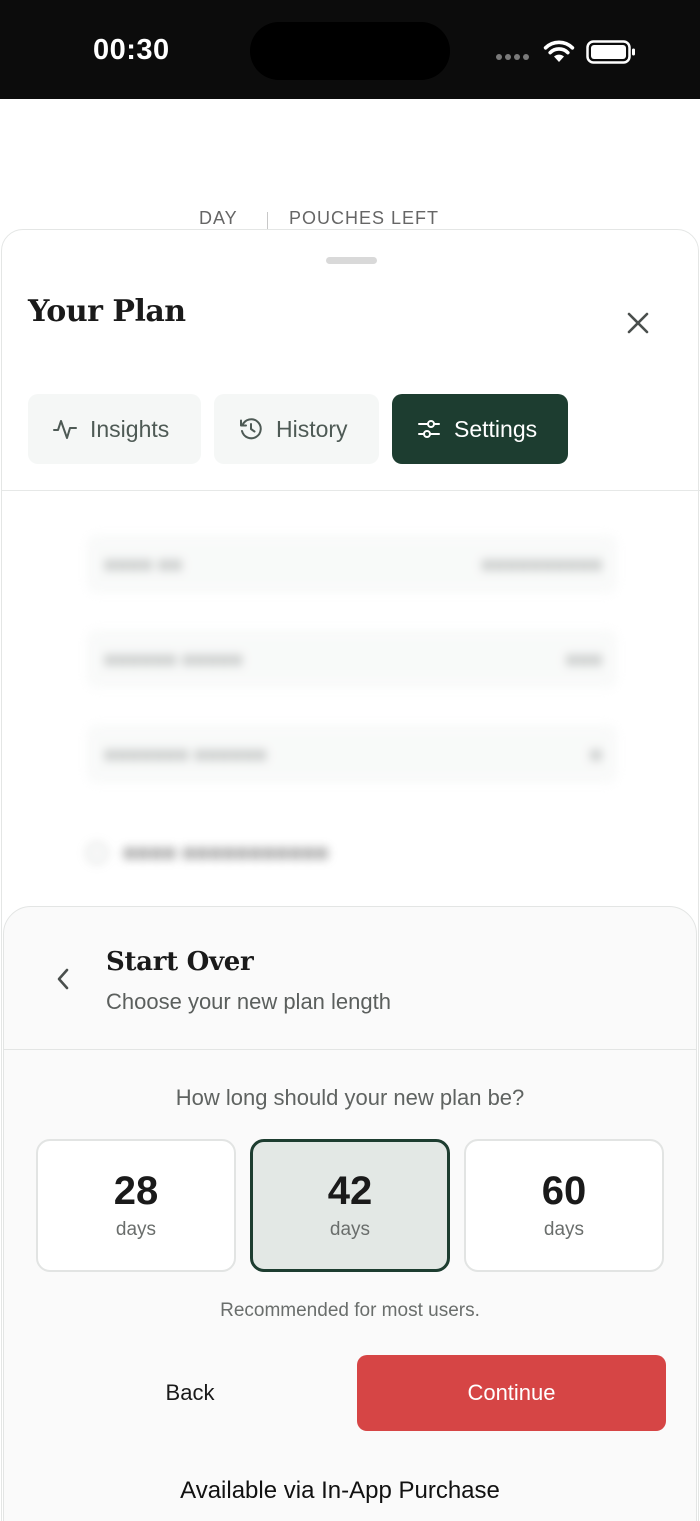  Describe the element at coordinates (559, 51) in the screenshot. I see `wifi-icon` at that location.